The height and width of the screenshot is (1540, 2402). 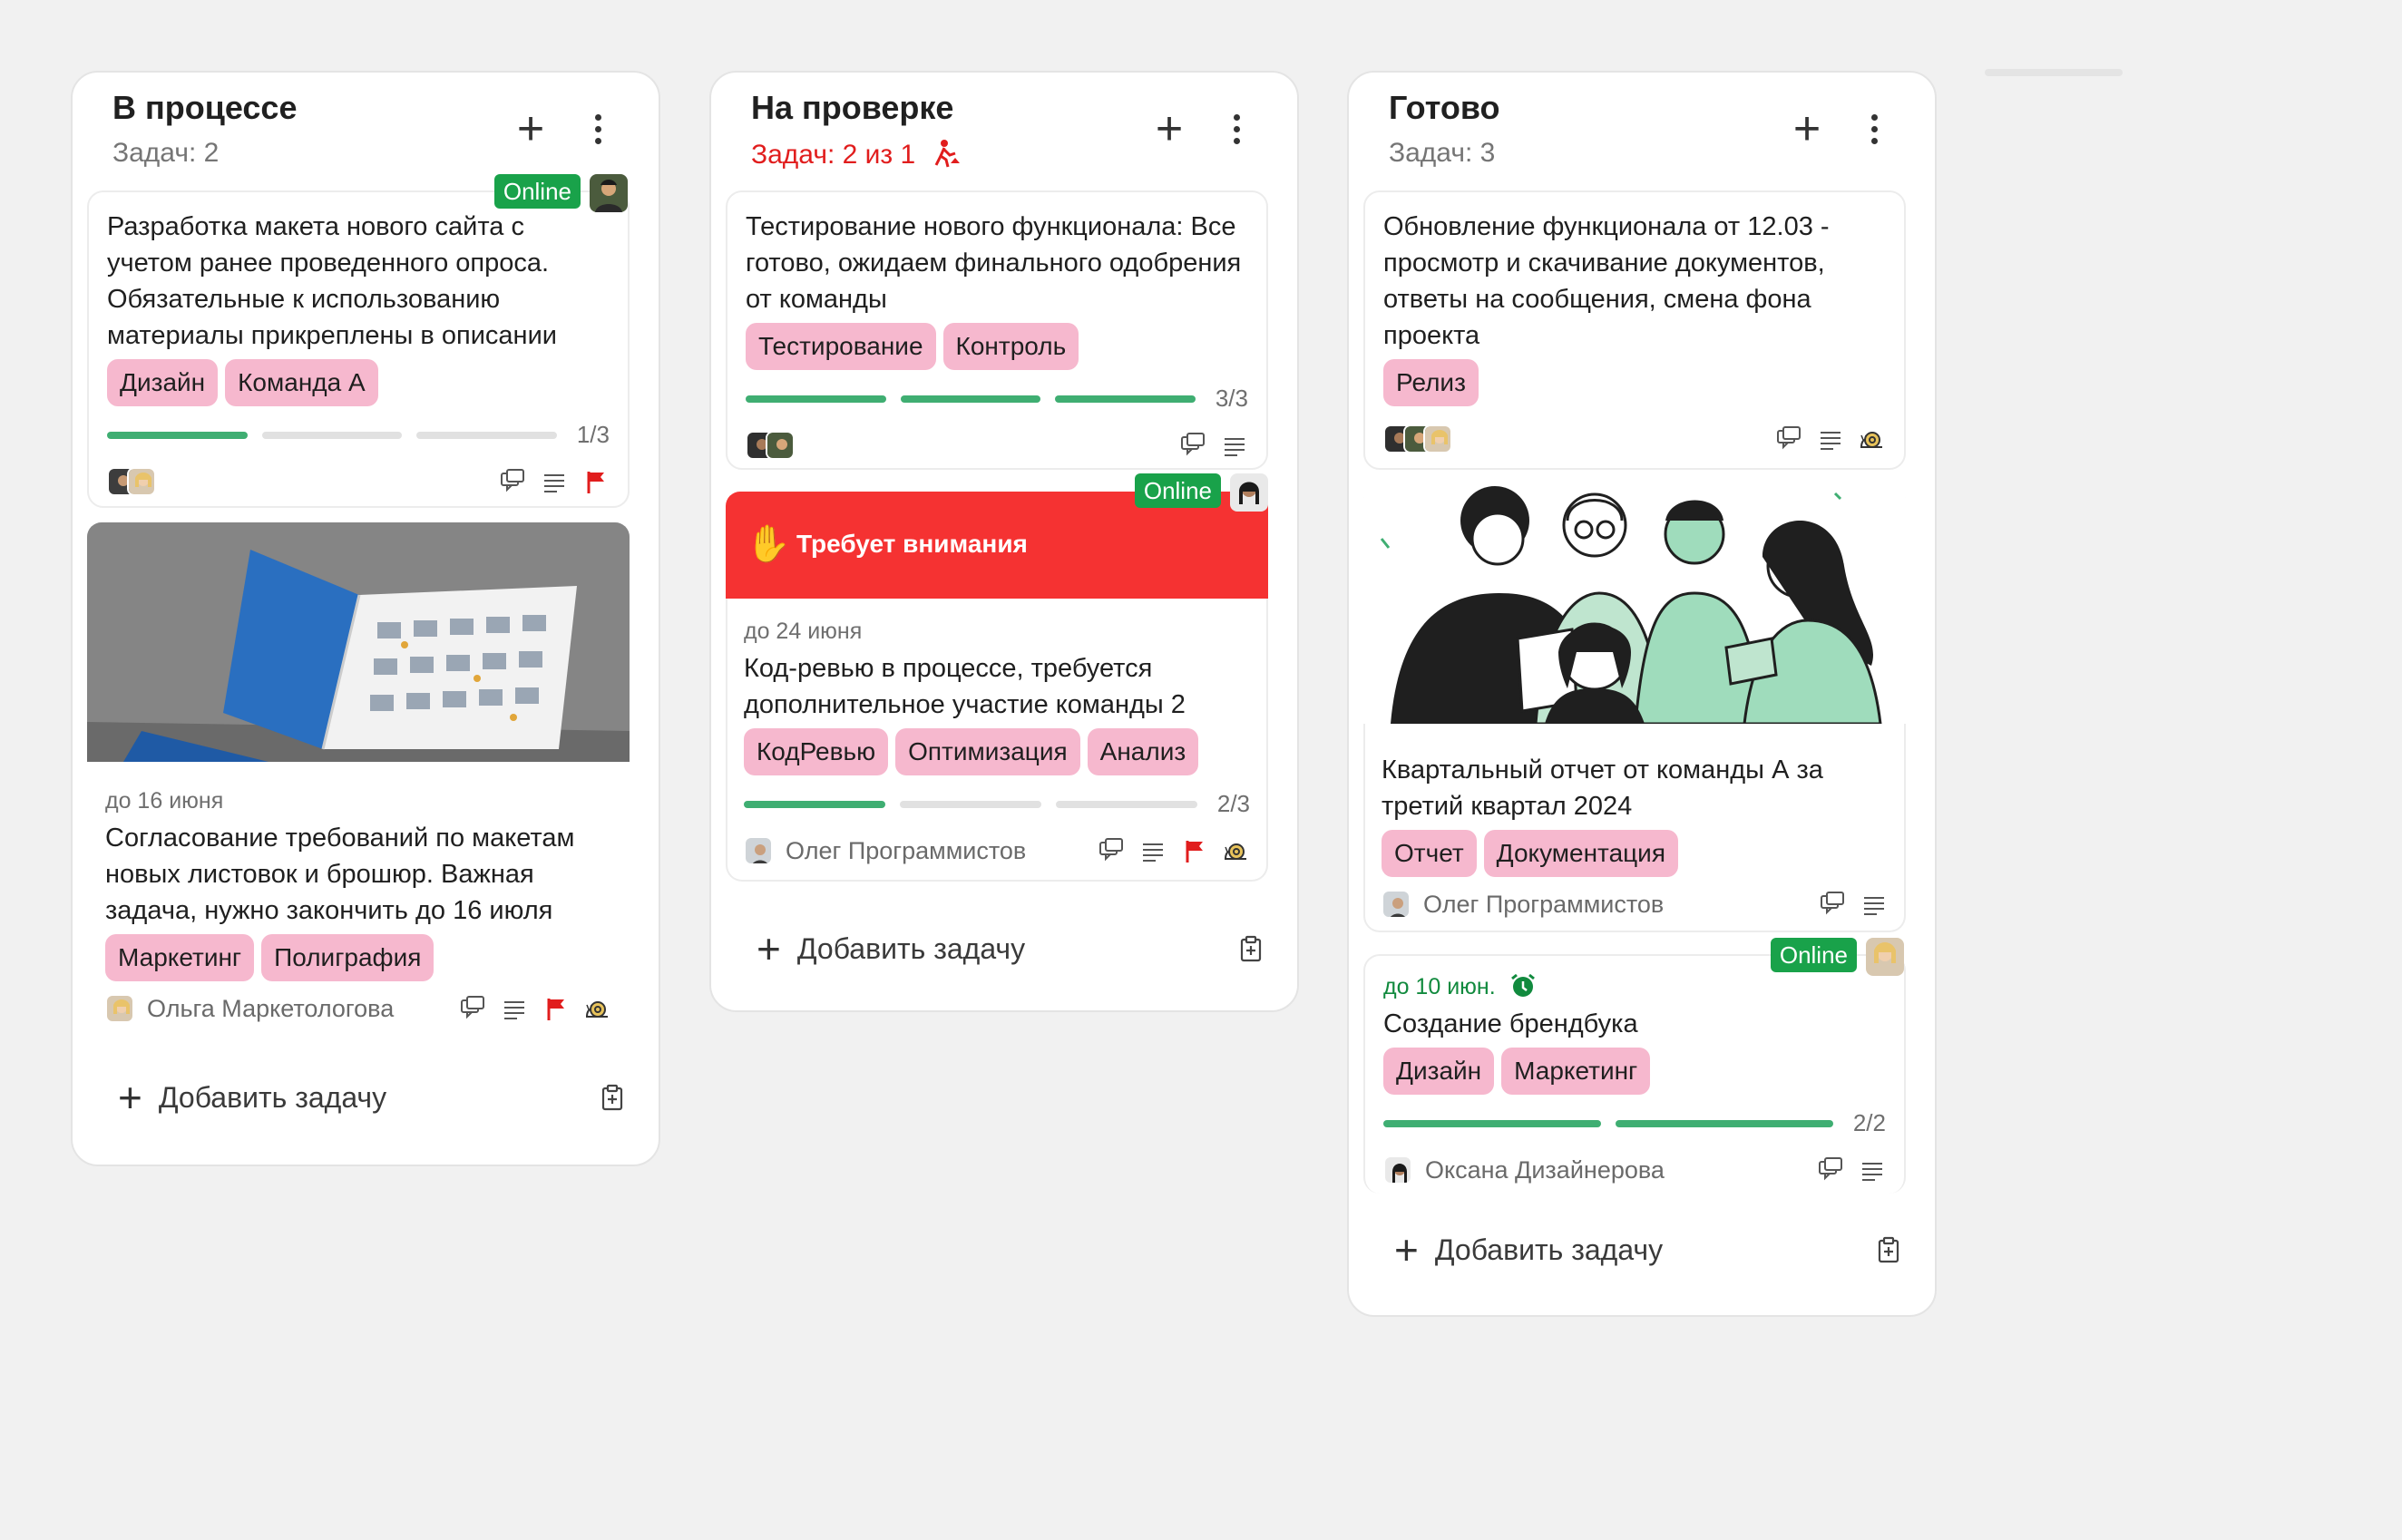 What do you see at coordinates (988, 751) in the screenshot?
I see `tag: Оптимизация` at bounding box center [988, 751].